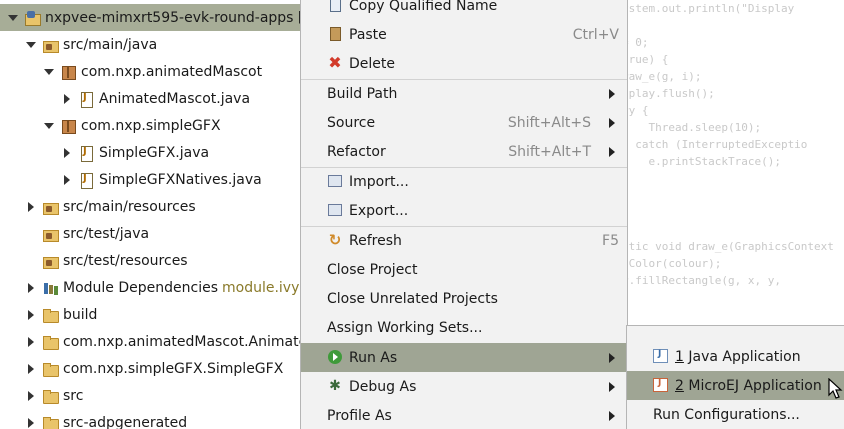 The width and height of the screenshot is (844, 429). I want to click on mouse-pointer-icon, so click(835, 388).